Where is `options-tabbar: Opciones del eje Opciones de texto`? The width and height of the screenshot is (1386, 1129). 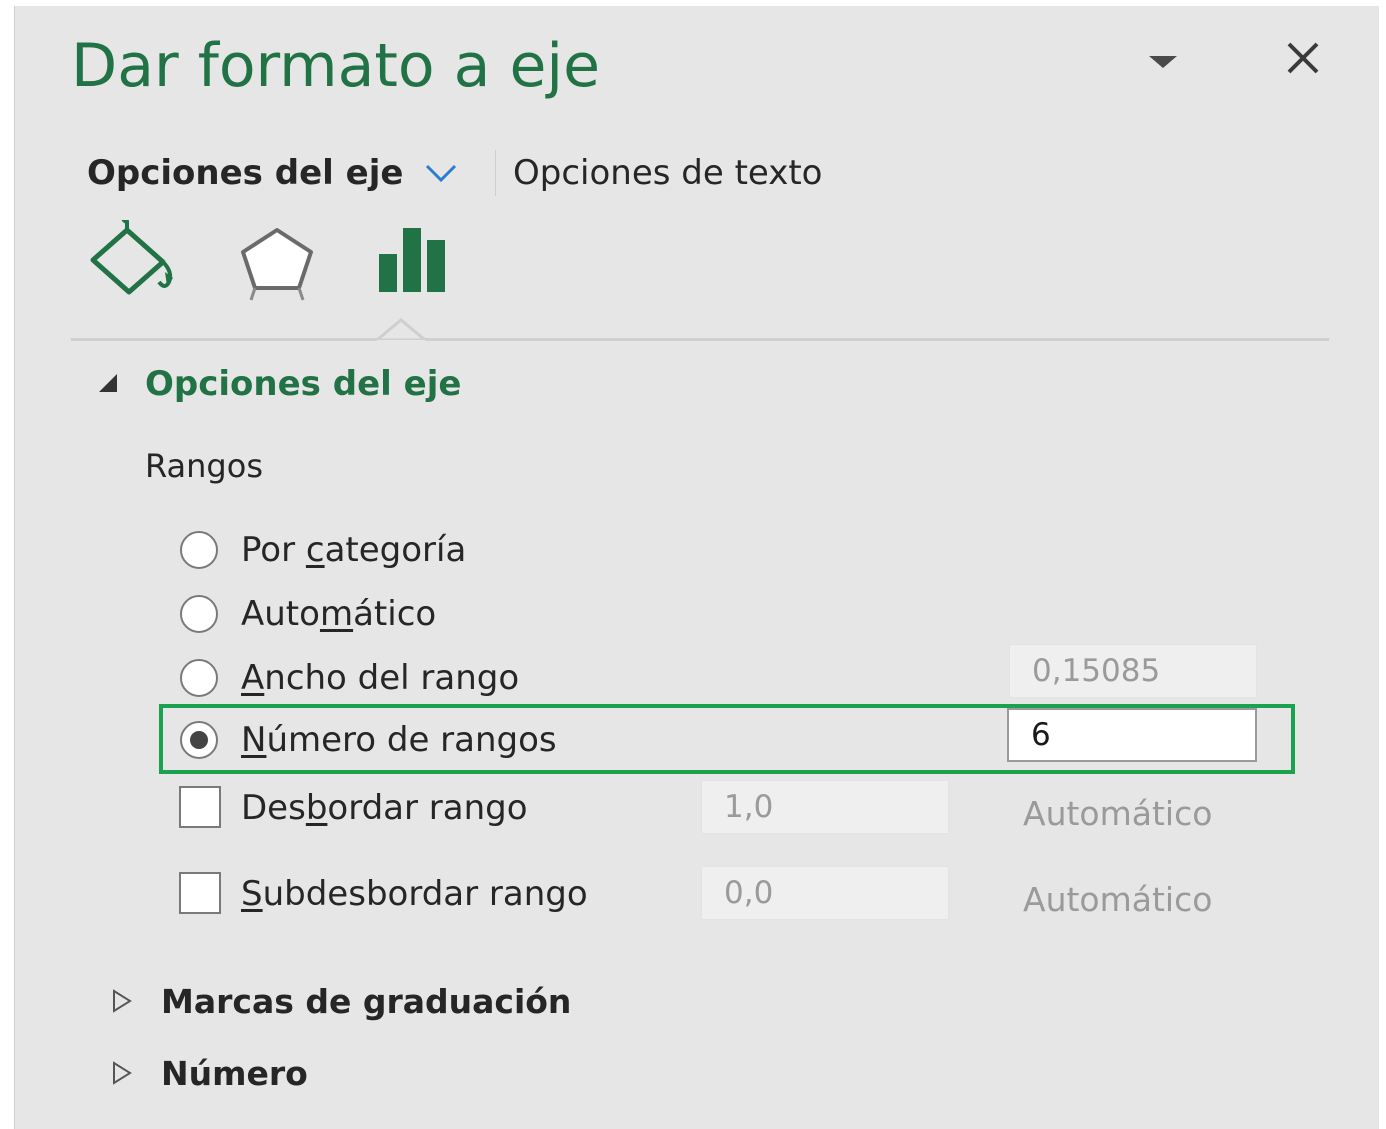 options-tabbar: Opciones del eje Opciones de texto is located at coordinates (587, 173).